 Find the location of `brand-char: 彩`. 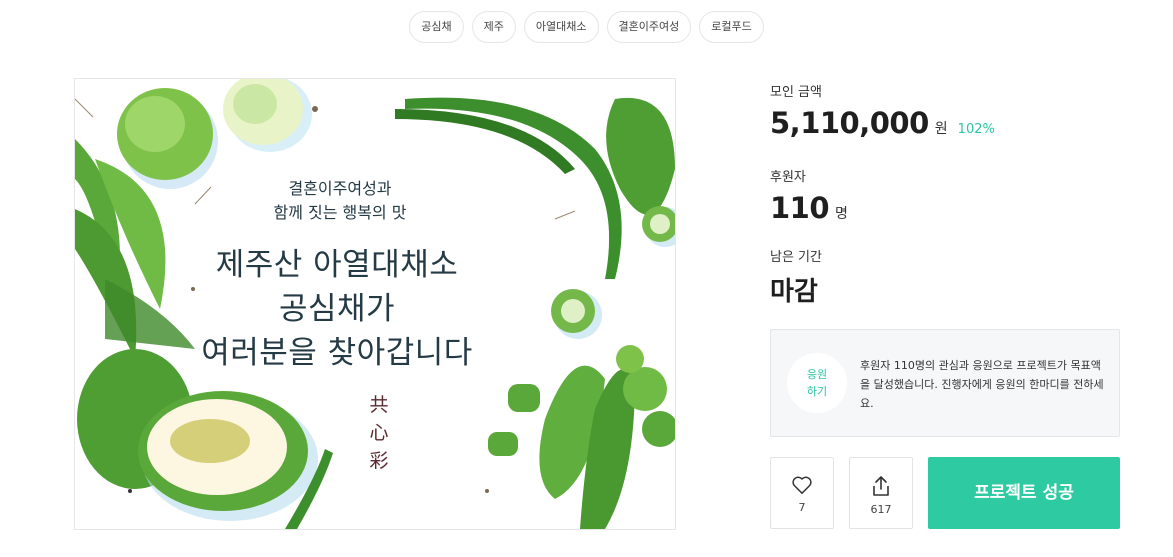

brand-char: 彩 is located at coordinates (379, 461).